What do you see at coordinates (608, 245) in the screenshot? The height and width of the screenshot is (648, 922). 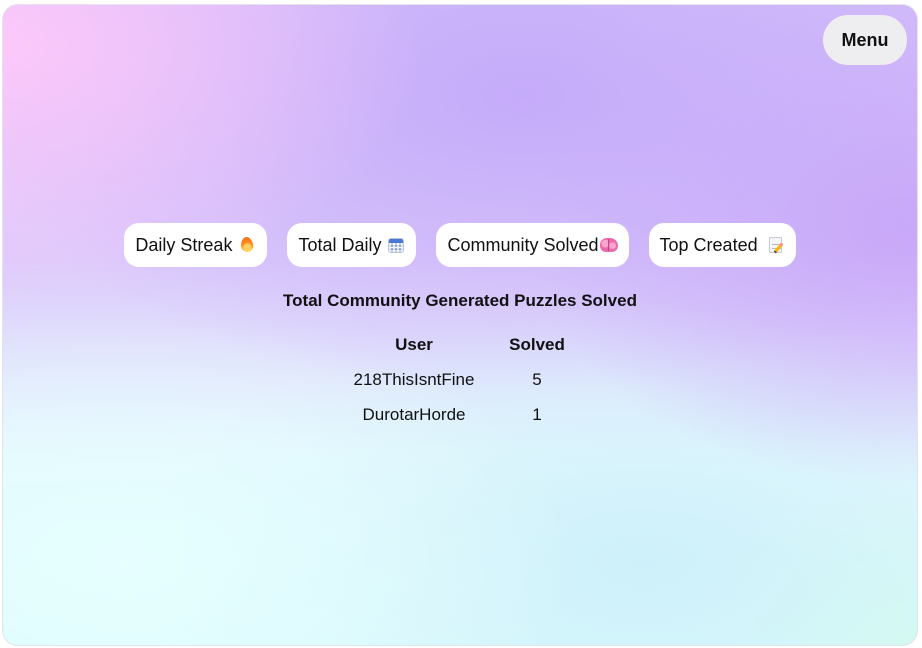 I see `brain-icon` at bounding box center [608, 245].